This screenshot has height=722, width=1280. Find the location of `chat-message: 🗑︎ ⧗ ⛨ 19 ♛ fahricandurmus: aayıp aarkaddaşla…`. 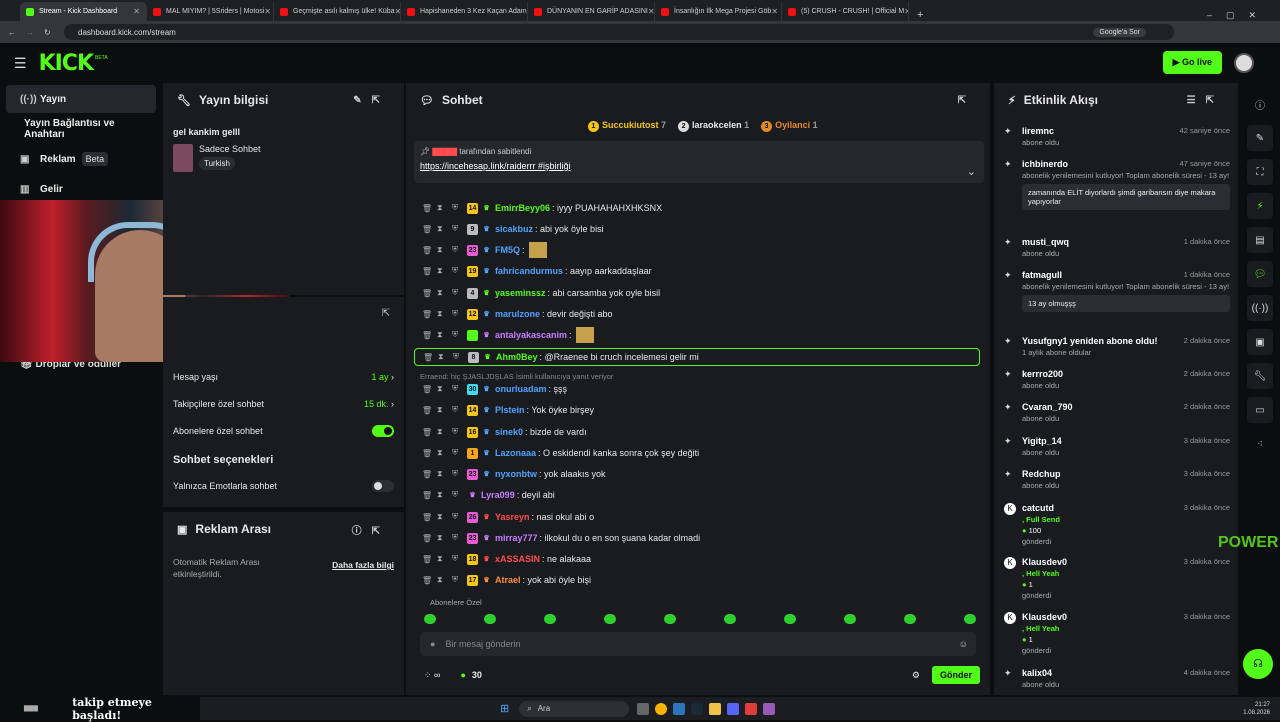

chat-message: 🗑︎ ⧗ ⛨ 19 ♛ fahricandurmus: aayıp aarkaddaşla… is located at coordinates (537, 271).